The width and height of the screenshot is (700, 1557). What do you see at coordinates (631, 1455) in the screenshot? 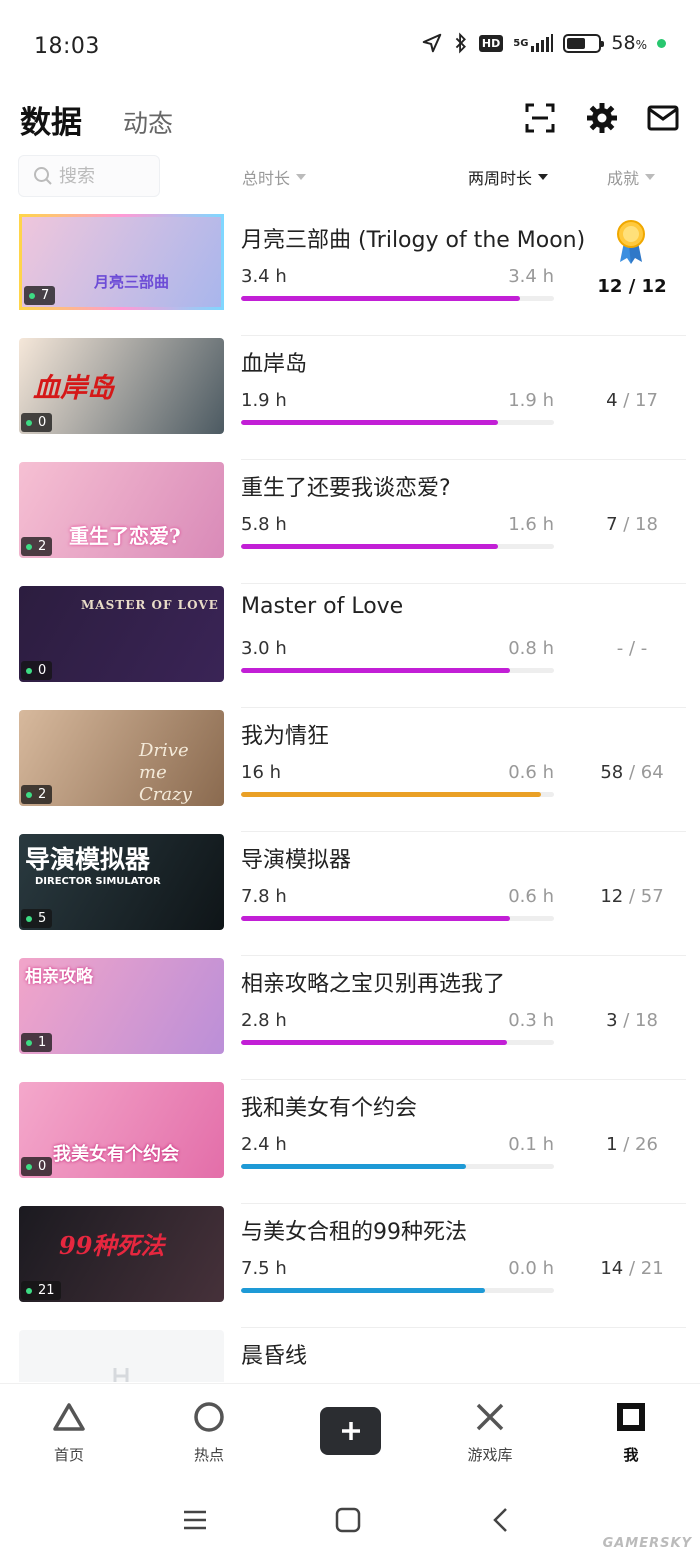
I see `nav-me-label: 我` at bounding box center [631, 1455].